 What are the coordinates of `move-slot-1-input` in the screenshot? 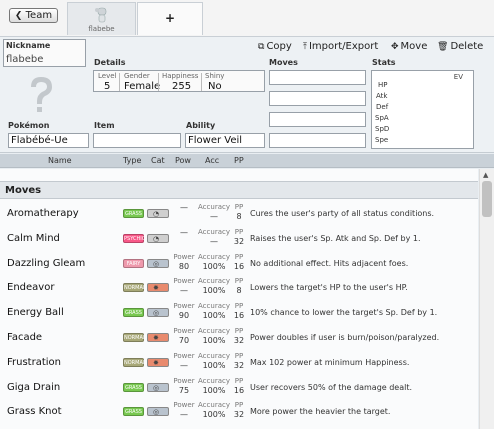 It's located at (317, 77).